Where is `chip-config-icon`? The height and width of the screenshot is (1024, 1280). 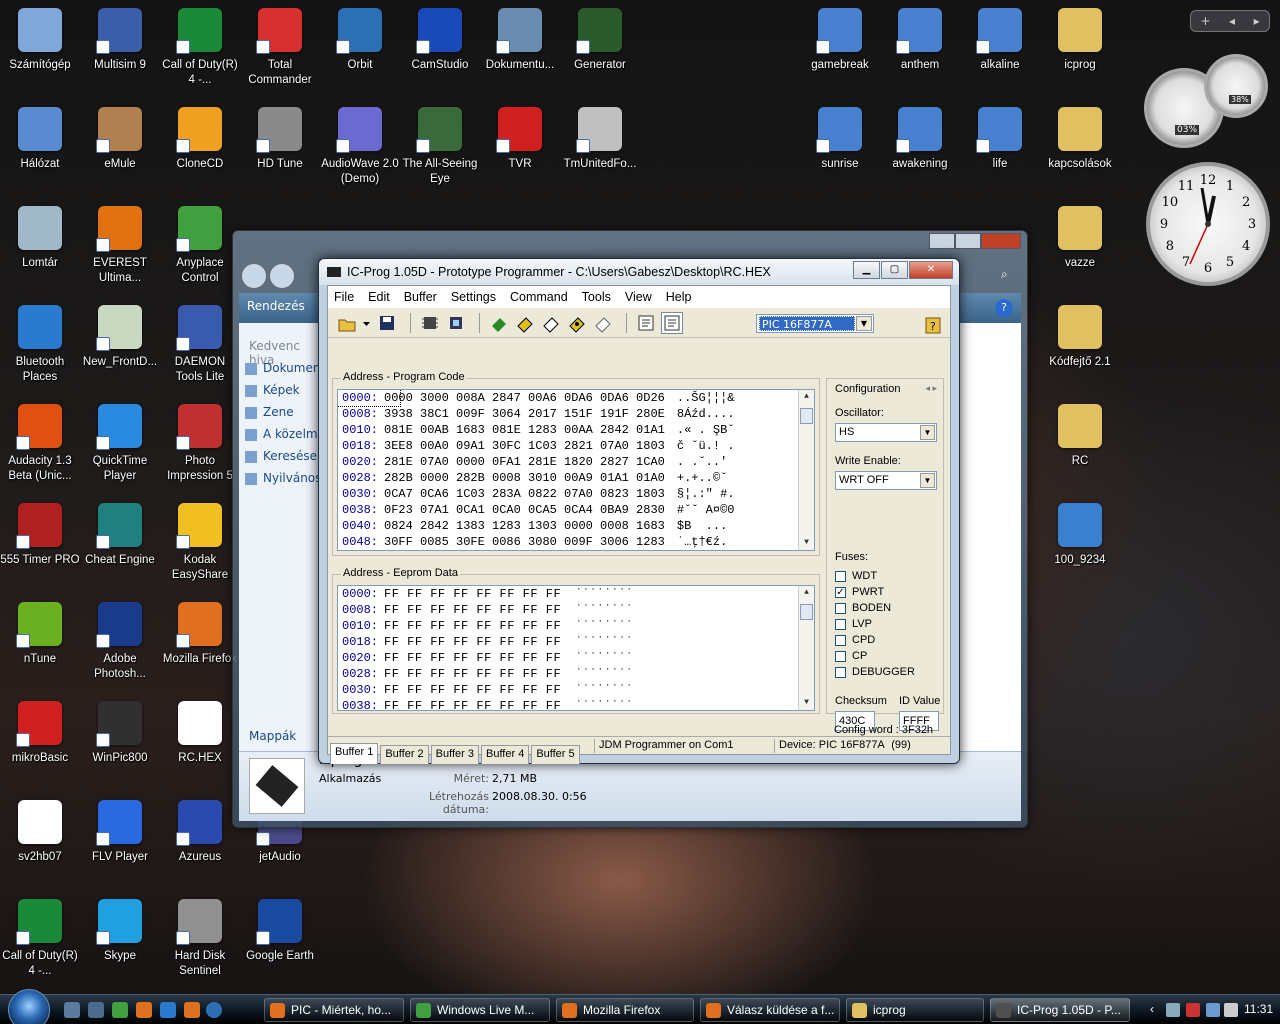 chip-config-icon is located at coordinates (456, 323).